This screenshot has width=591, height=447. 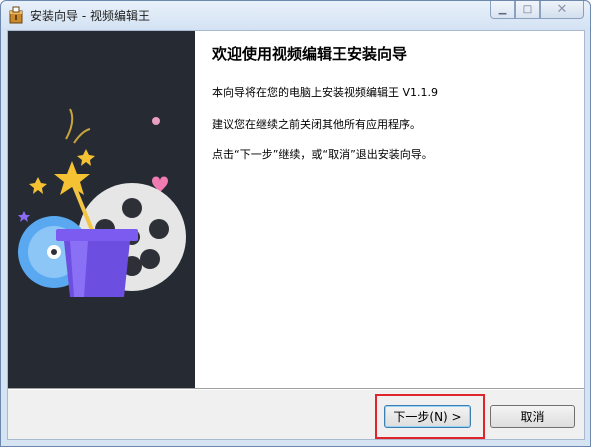 I want to click on minimize-button: ▁, so click(x=502, y=10).